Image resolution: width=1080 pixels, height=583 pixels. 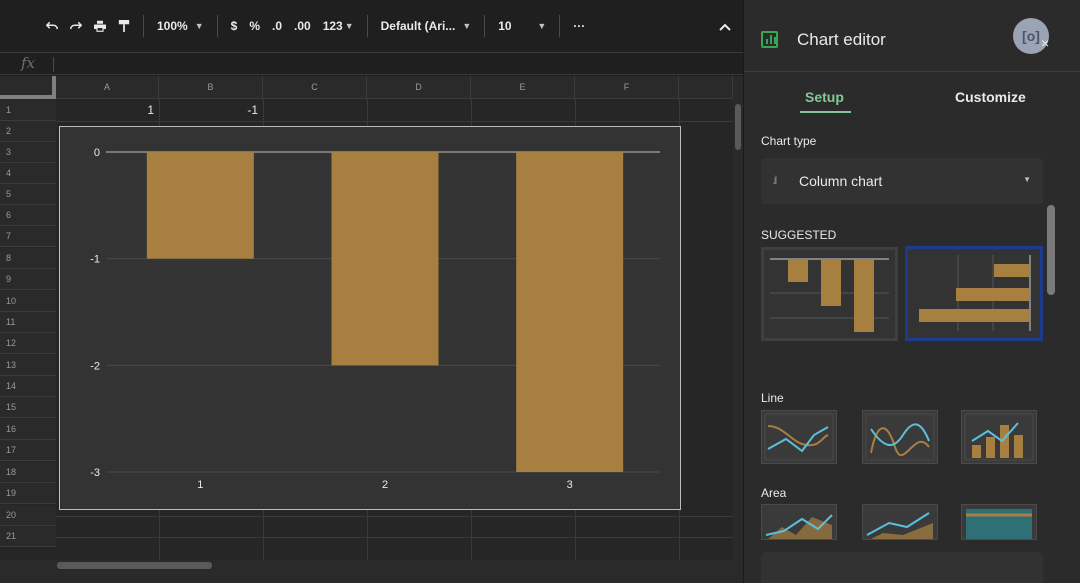 What do you see at coordinates (100, 26) in the screenshot?
I see `print-icon` at bounding box center [100, 26].